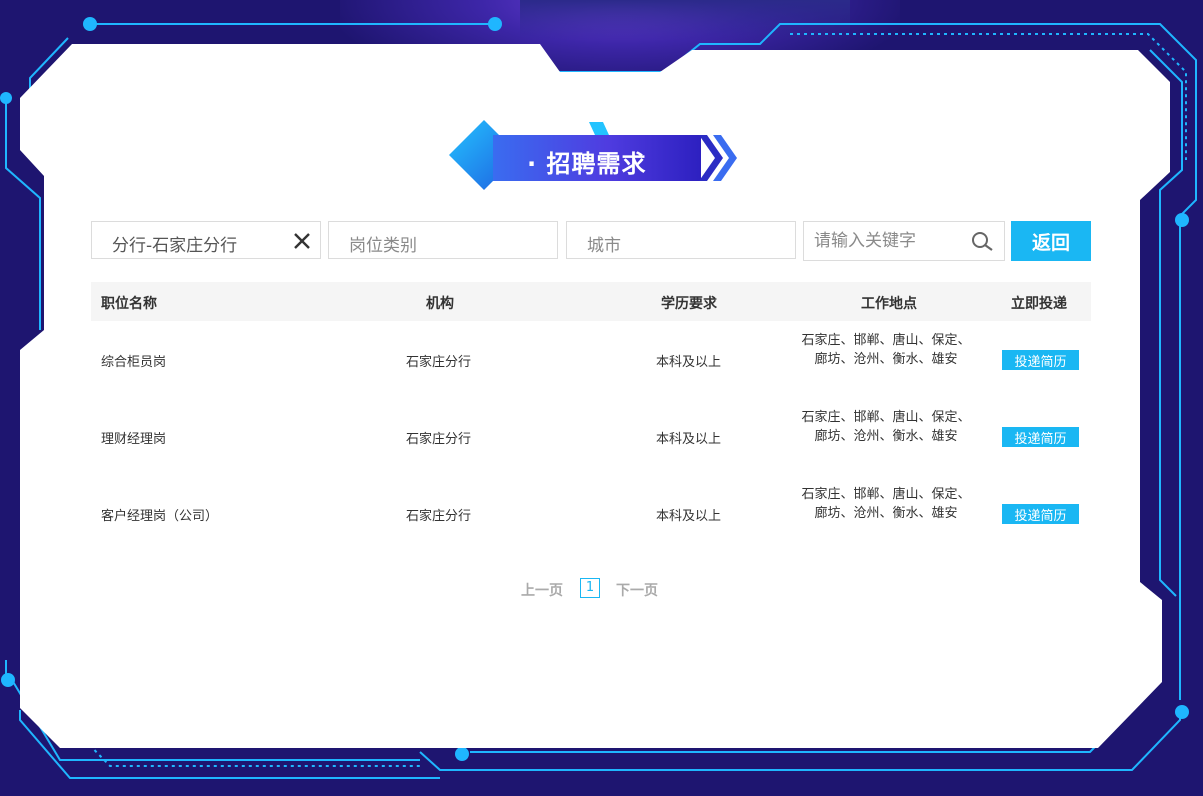 Image resolution: width=1203 pixels, height=796 pixels. What do you see at coordinates (542, 590) in the screenshot?
I see `prev-page-link: 上一页` at bounding box center [542, 590].